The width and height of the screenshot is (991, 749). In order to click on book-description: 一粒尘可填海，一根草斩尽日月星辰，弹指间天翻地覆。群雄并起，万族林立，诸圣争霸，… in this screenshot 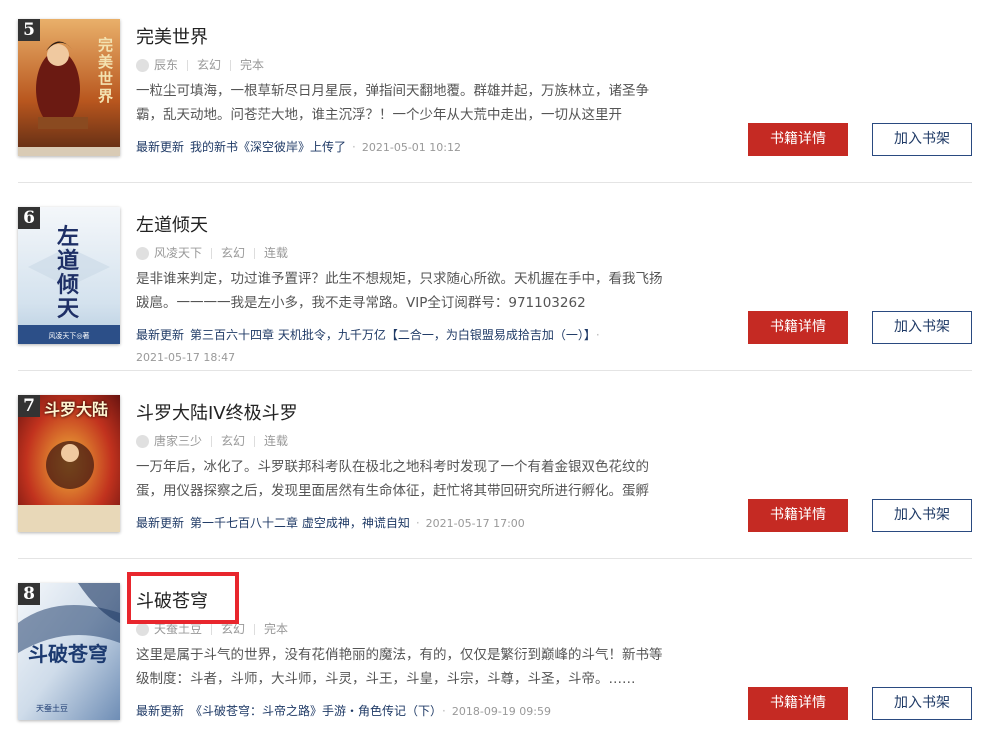, I will do `click(392, 103)`.